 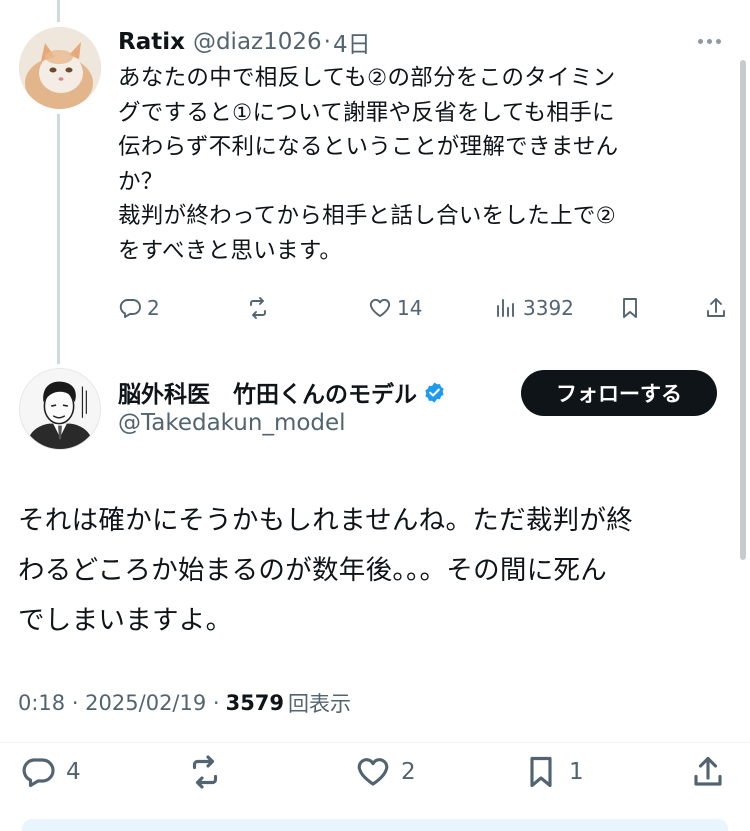 I want to click on scrollbar, so click(x=743, y=310).